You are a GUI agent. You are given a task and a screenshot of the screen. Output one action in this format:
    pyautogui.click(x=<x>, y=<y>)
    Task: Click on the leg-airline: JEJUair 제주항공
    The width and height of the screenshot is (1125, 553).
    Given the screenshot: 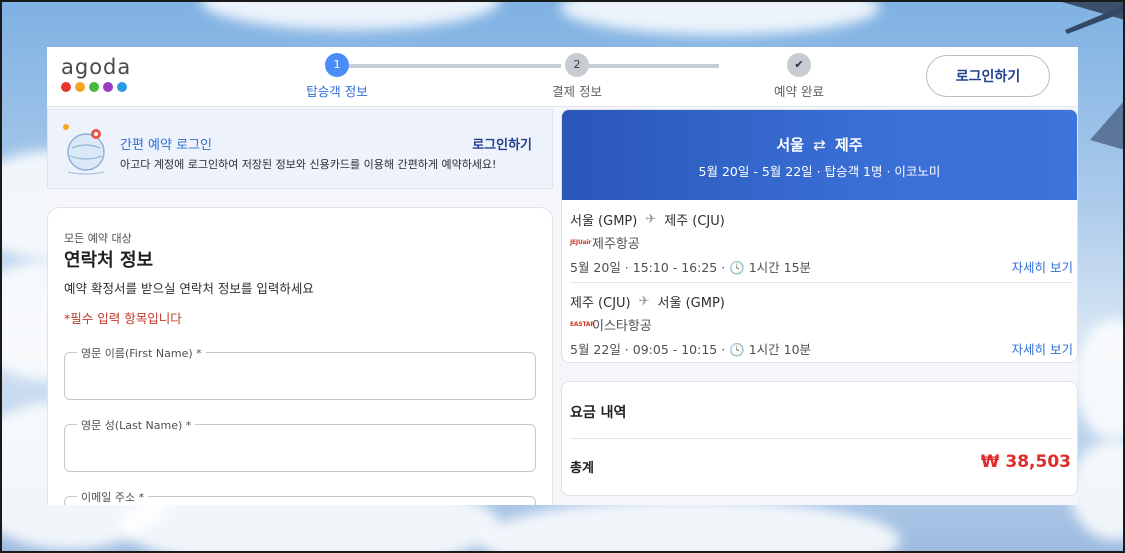 What is the action you would take?
    pyautogui.click(x=605, y=242)
    